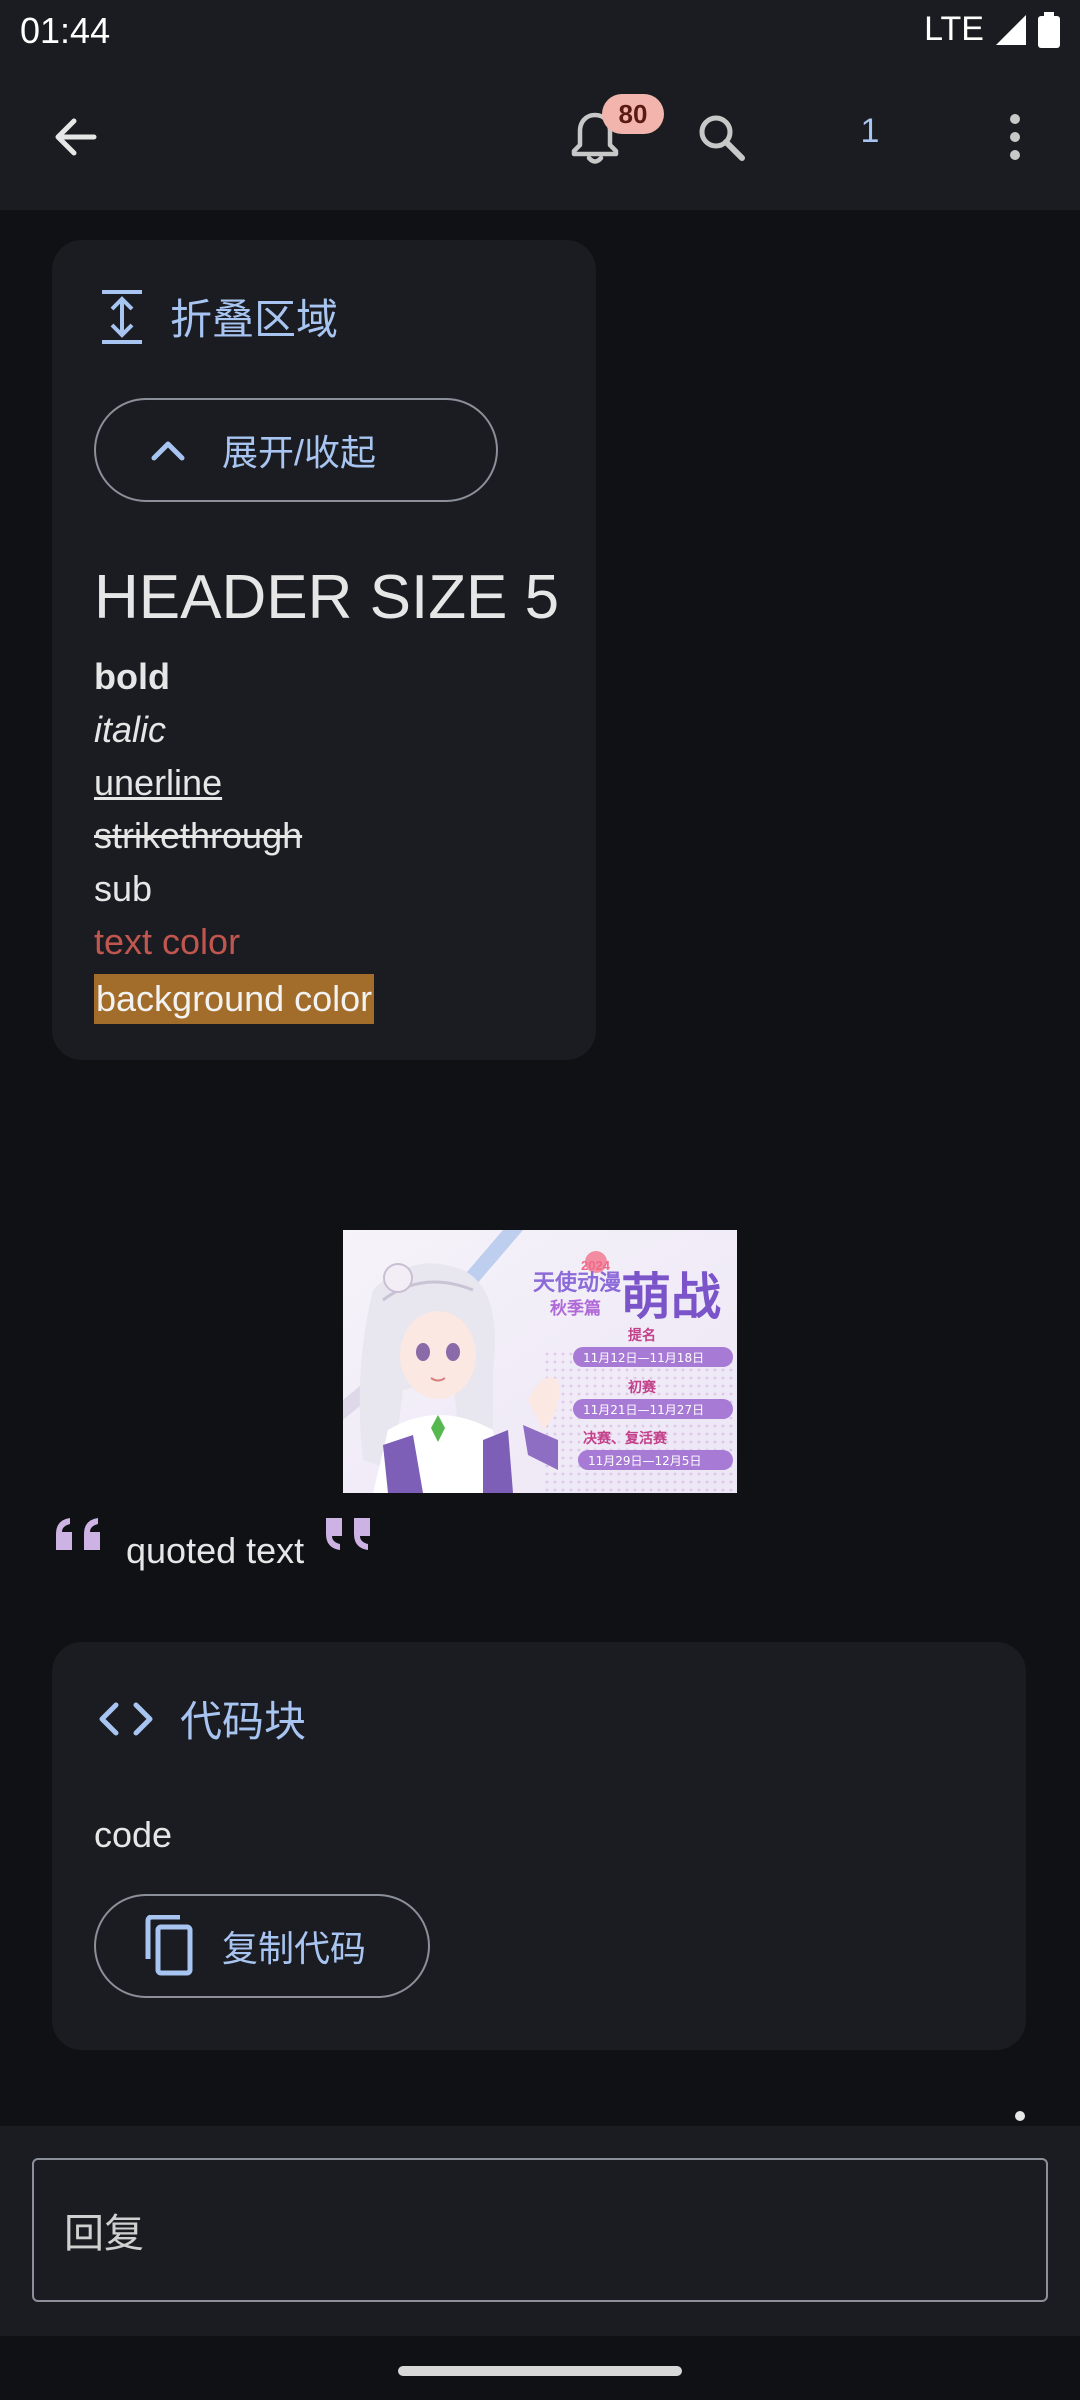 This screenshot has height=2400, width=1080. I want to click on signal-icon, so click(1011, 29).